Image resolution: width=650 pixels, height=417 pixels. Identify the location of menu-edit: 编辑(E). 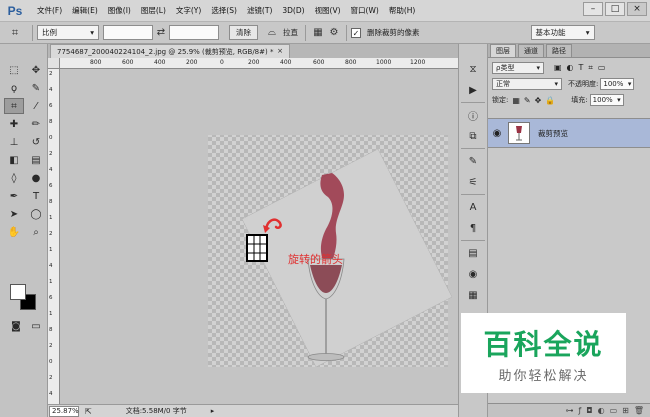
(85, 10).